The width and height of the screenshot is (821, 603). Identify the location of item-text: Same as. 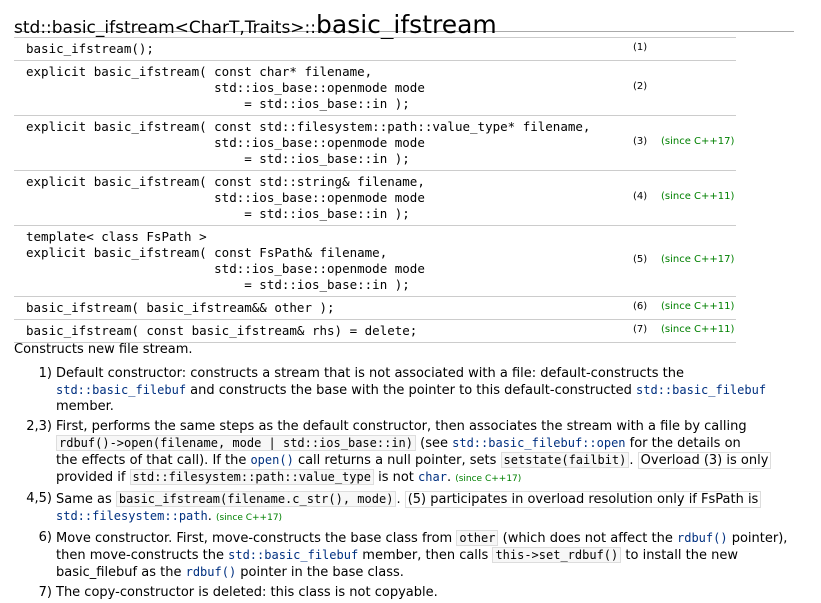
(86, 499).